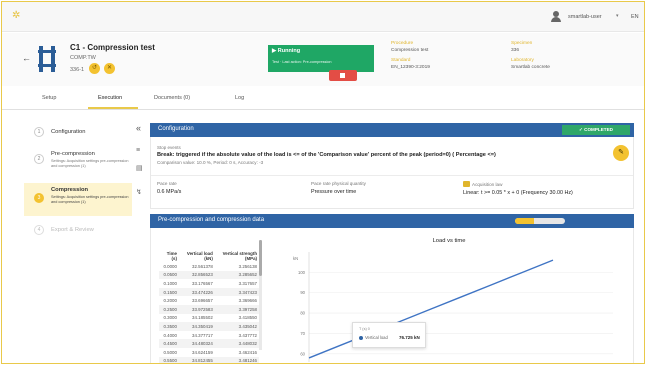  What do you see at coordinates (171, 256) in the screenshot?
I see `column-header: Time (s)` at bounding box center [171, 256].